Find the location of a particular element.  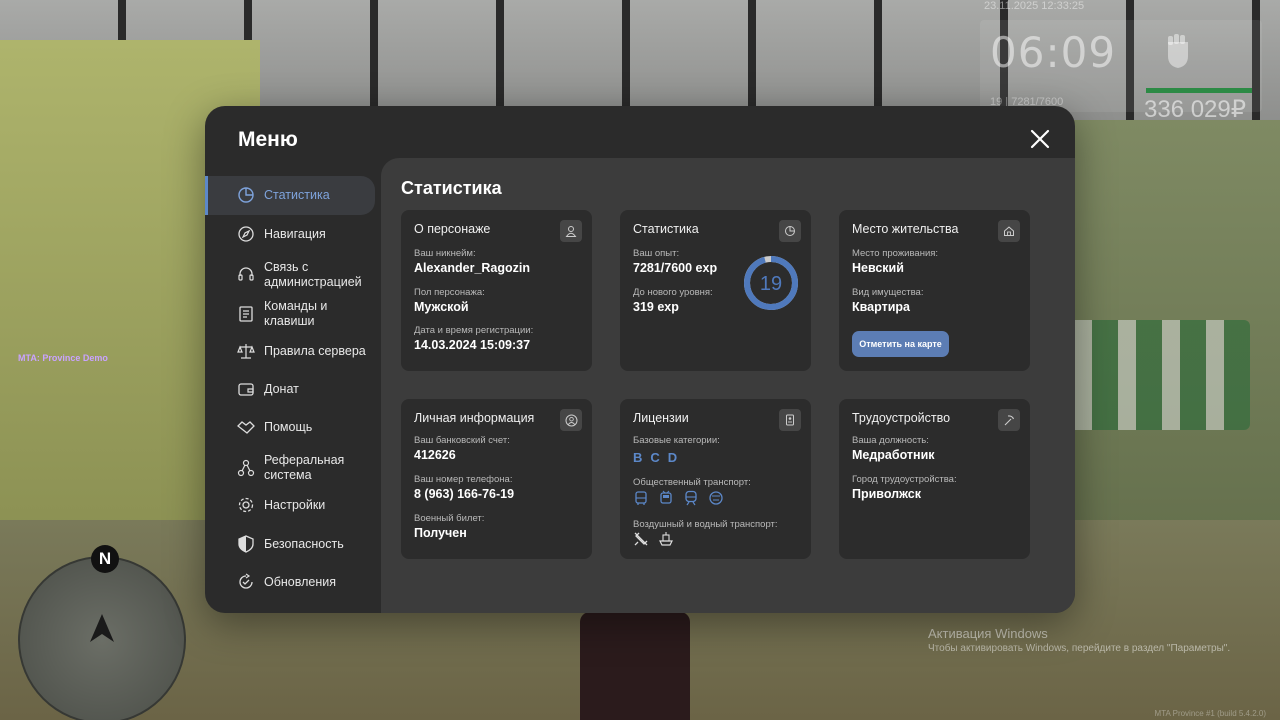

hud-money: 336 029₽ is located at coordinates (1195, 109).